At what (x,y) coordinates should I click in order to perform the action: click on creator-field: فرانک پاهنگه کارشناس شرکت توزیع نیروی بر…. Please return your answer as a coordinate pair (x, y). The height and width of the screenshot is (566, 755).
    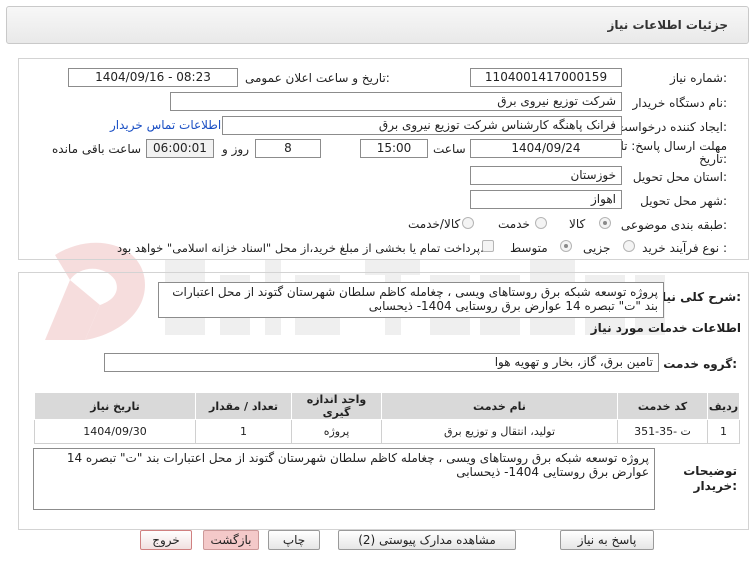
    Looking at the image, I should click on (422, 125).